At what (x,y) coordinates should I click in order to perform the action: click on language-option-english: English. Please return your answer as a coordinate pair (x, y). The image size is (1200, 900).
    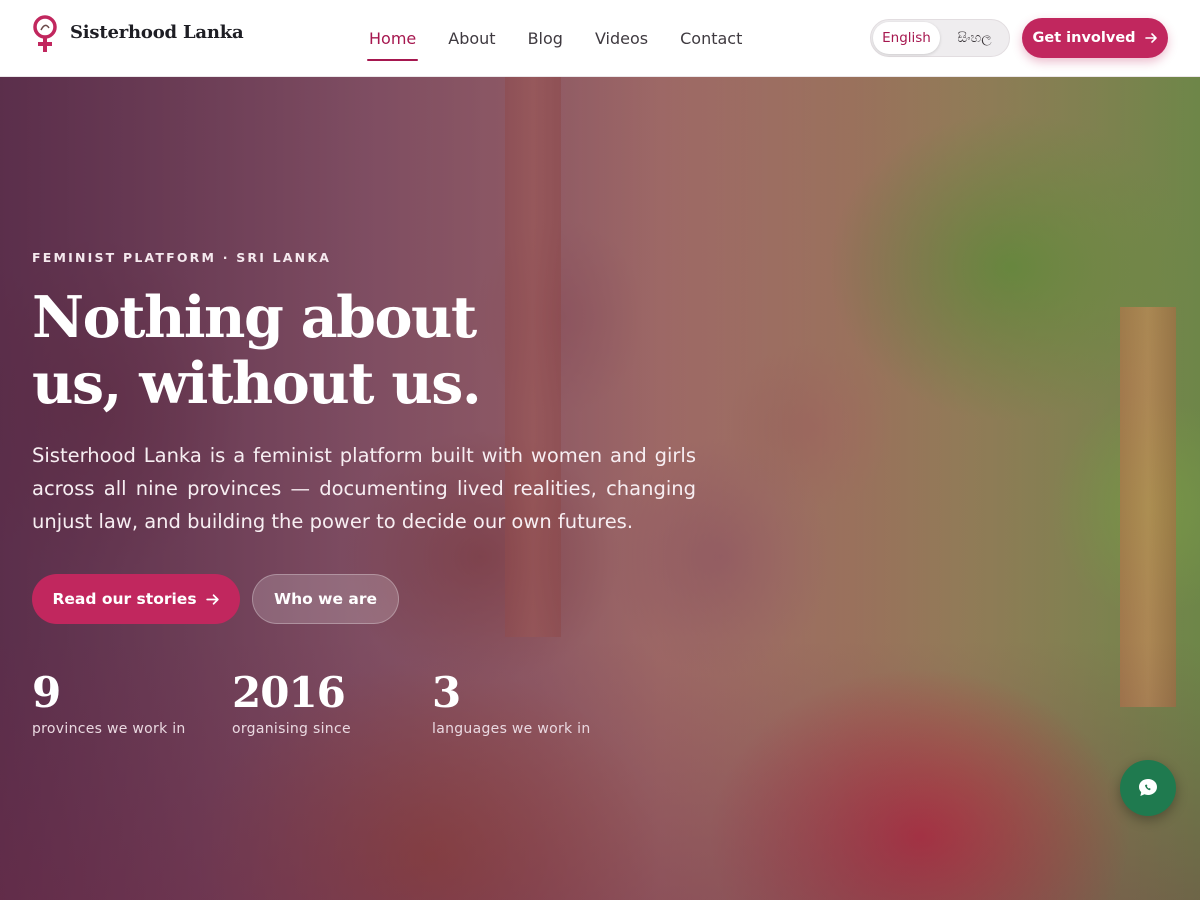
    Looking at the image, I should click on (906, 38).